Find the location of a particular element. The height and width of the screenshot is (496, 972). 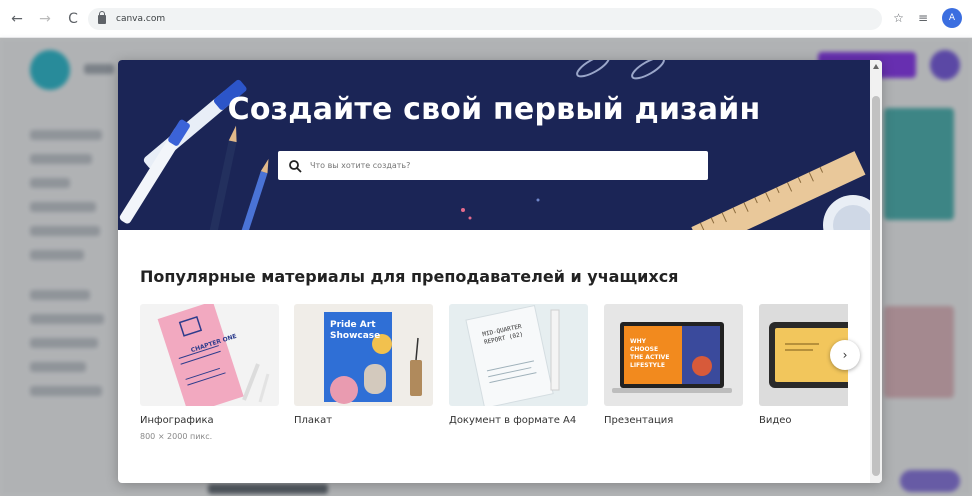

template-thumbnail: CHAPTER ONE is located at coordinates (209, 355).